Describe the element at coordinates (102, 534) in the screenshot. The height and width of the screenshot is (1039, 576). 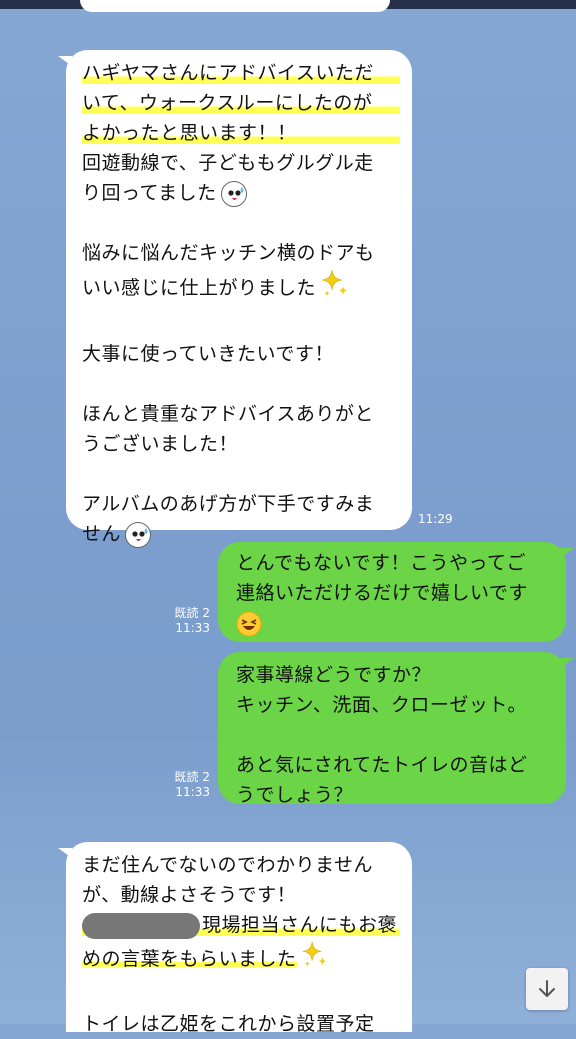
I see `message-text: せん` at that location.